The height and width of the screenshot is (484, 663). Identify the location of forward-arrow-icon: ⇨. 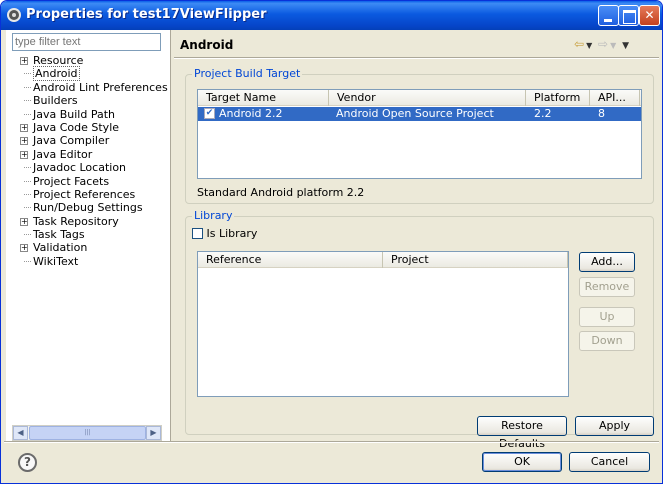
(603, 44).